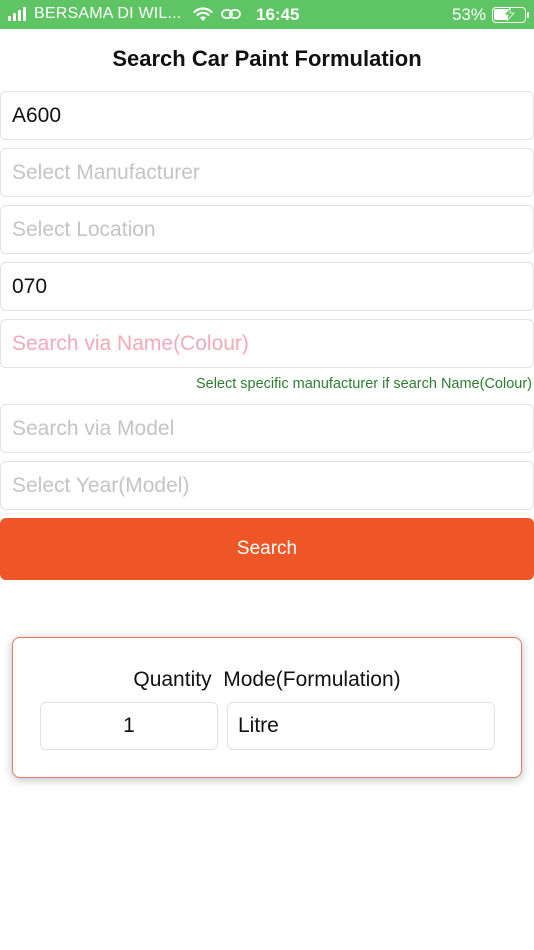  Describe the element at coordinates (203, 13) in the screenshot. I see `wifi-icon` at that location.